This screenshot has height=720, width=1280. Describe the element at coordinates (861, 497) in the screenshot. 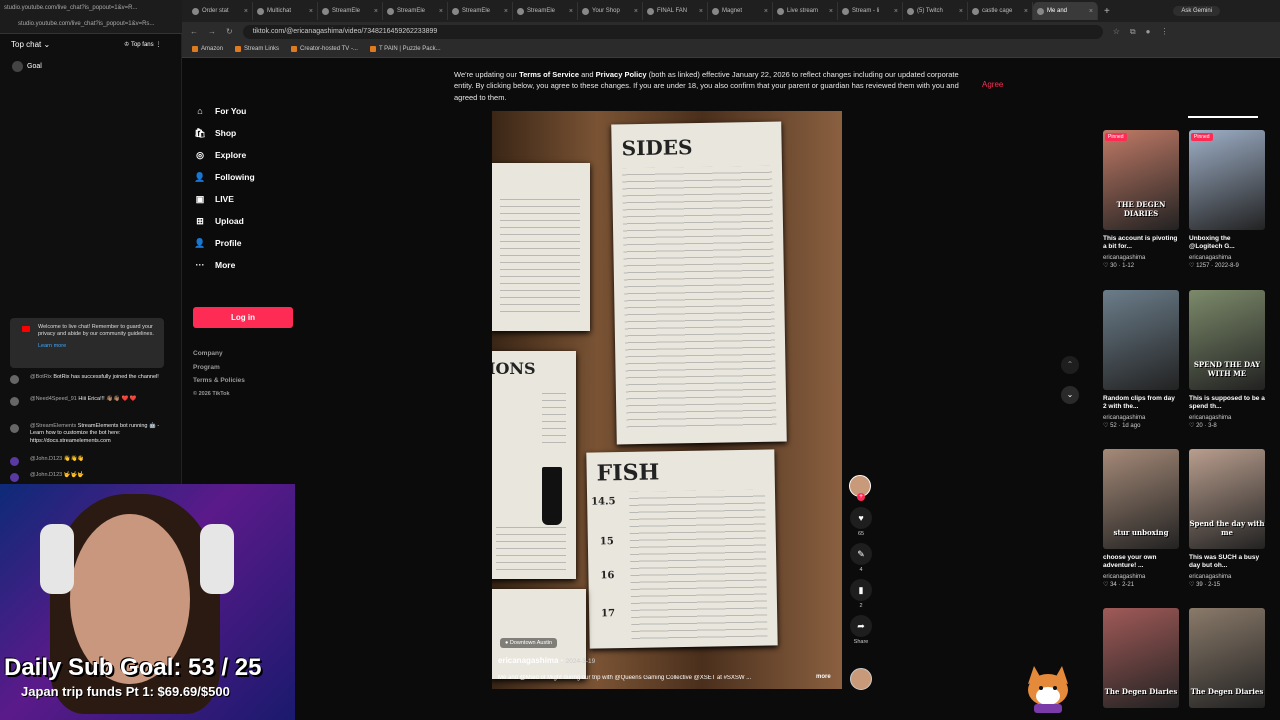

I see `follow-plus-icon: +` at that location.